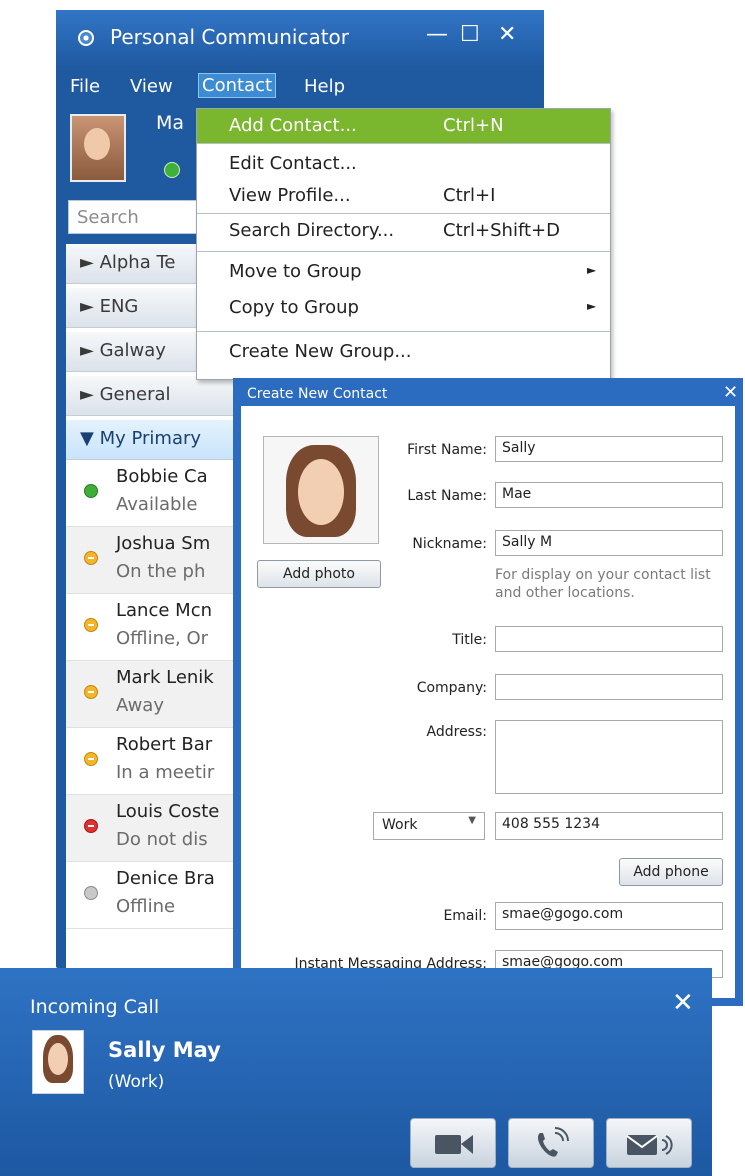 This screenshot has width=745, height=1176. I want to click on contact-status: Away, so click(140, 705).